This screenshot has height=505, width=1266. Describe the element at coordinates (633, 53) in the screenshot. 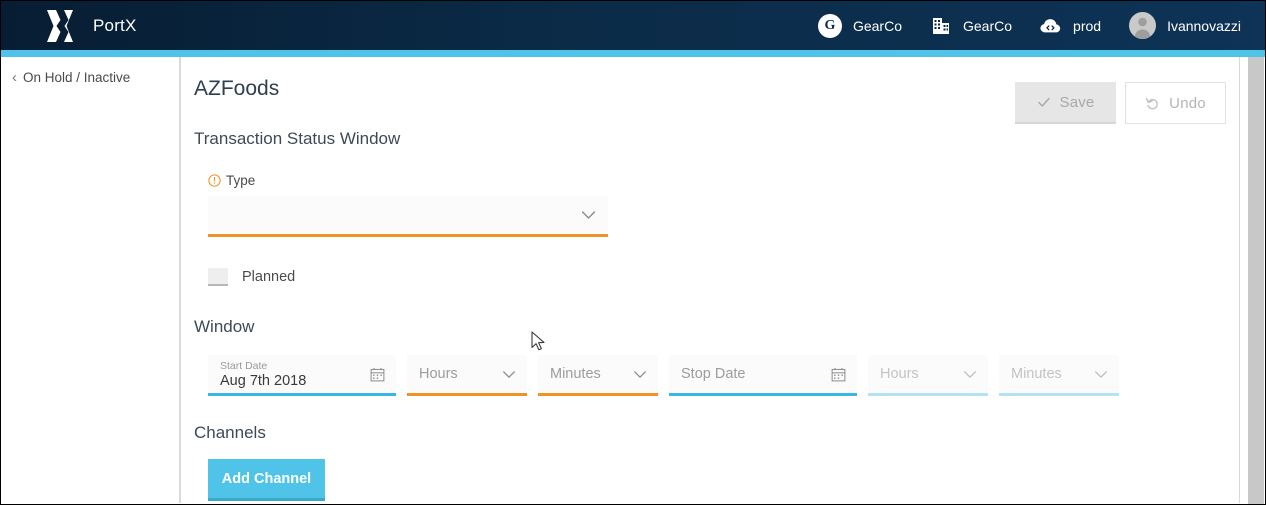

I see `navbar-accent-bar` at that location.